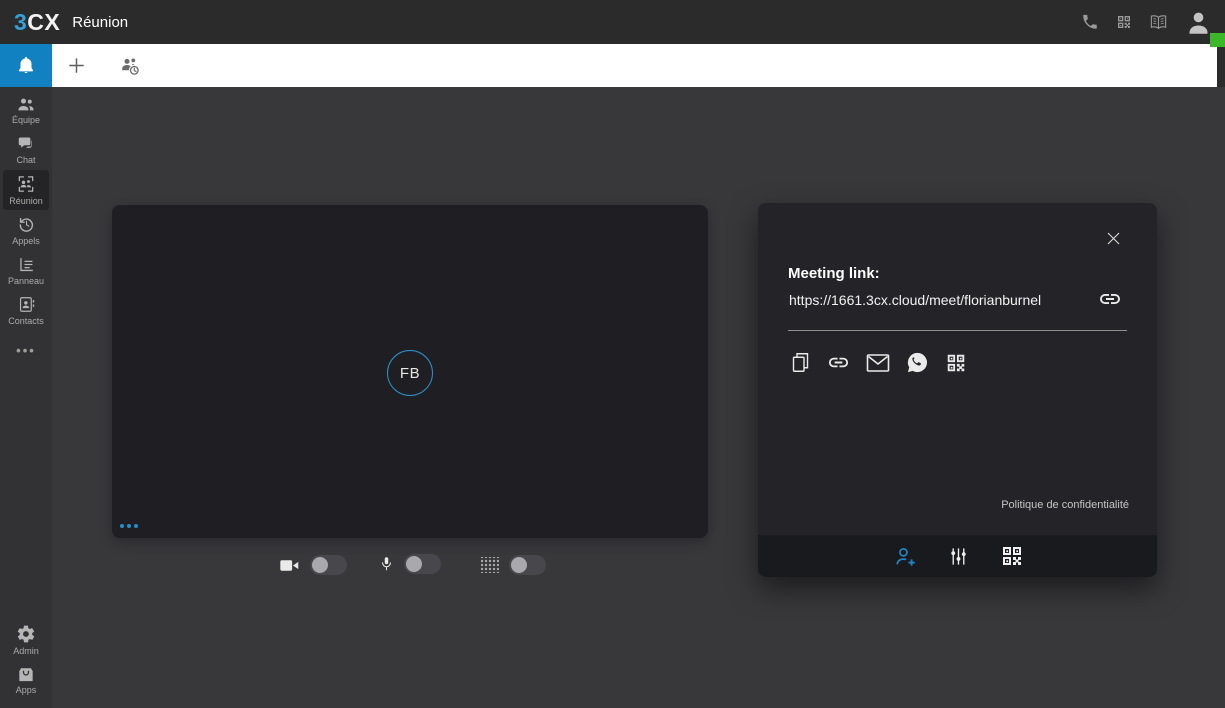 The height and width of the screenshot is (708, 1225). I want to click on topbar-actions, so click(1153, 22).